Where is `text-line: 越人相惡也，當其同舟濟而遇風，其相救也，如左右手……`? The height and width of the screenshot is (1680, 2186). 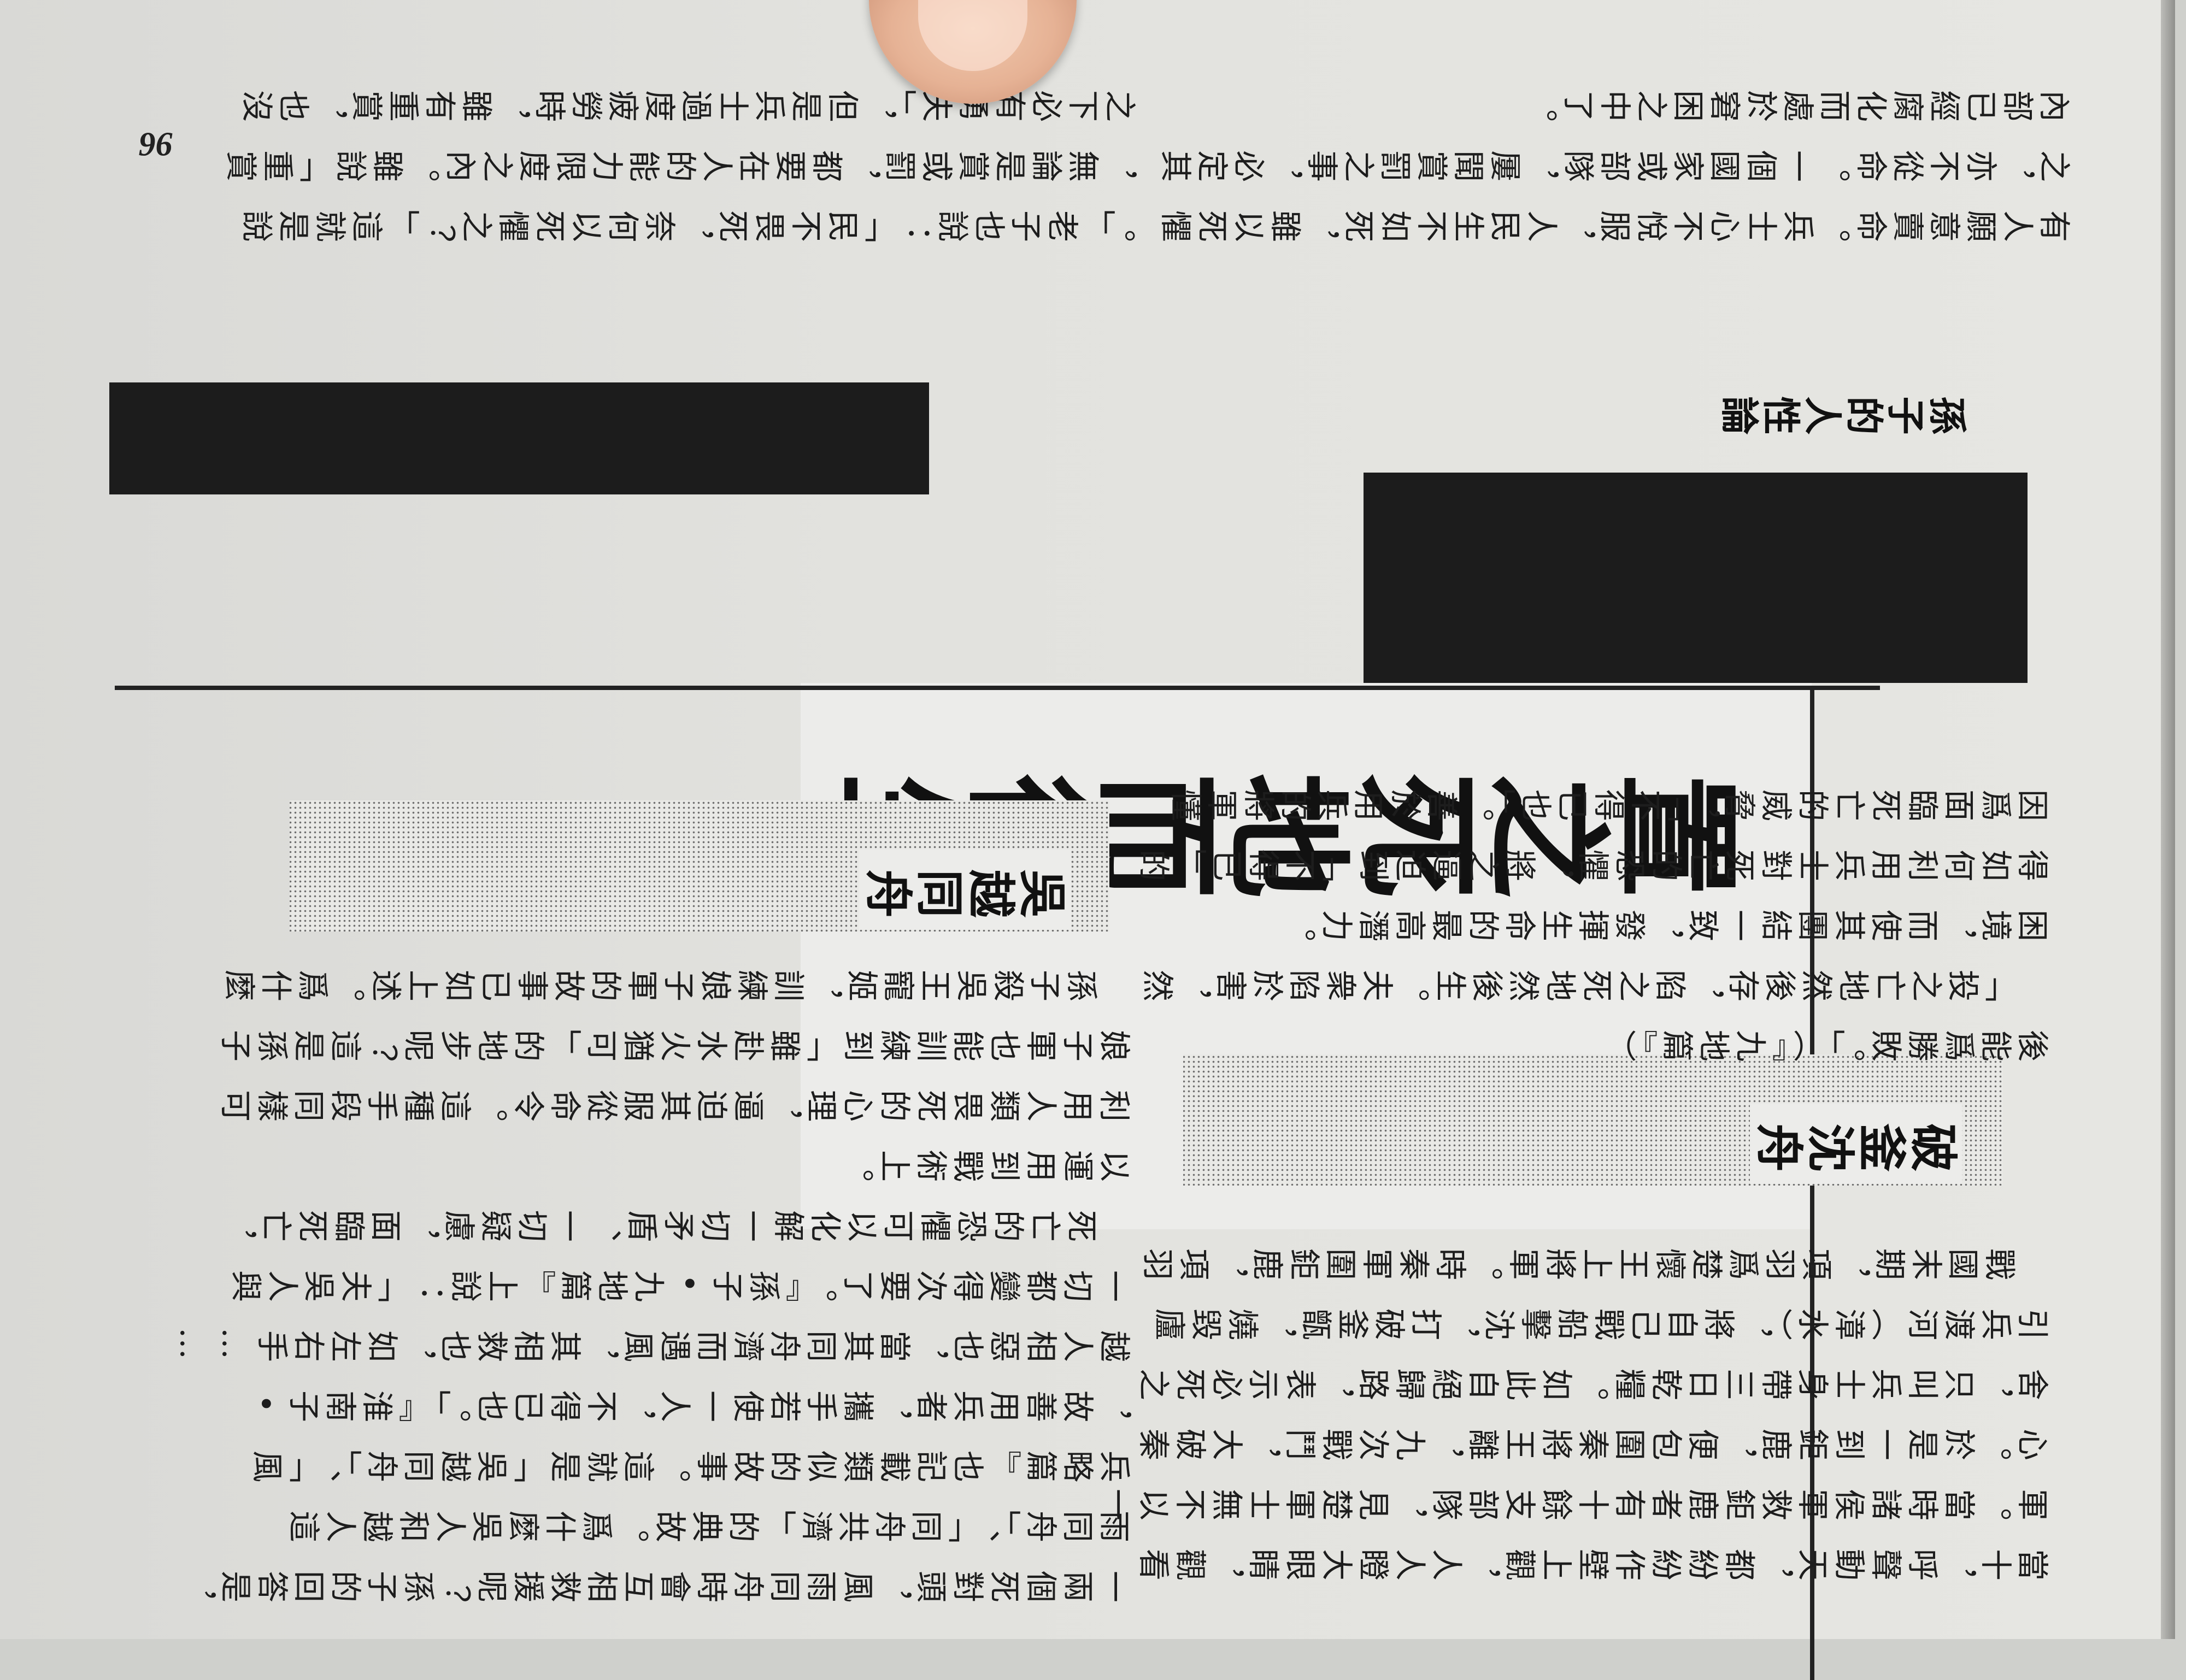 text-line: 越人相惡也，當其同舟濟而遇風，其相救也，如左右手…… is located at coordinates (649, 1344).